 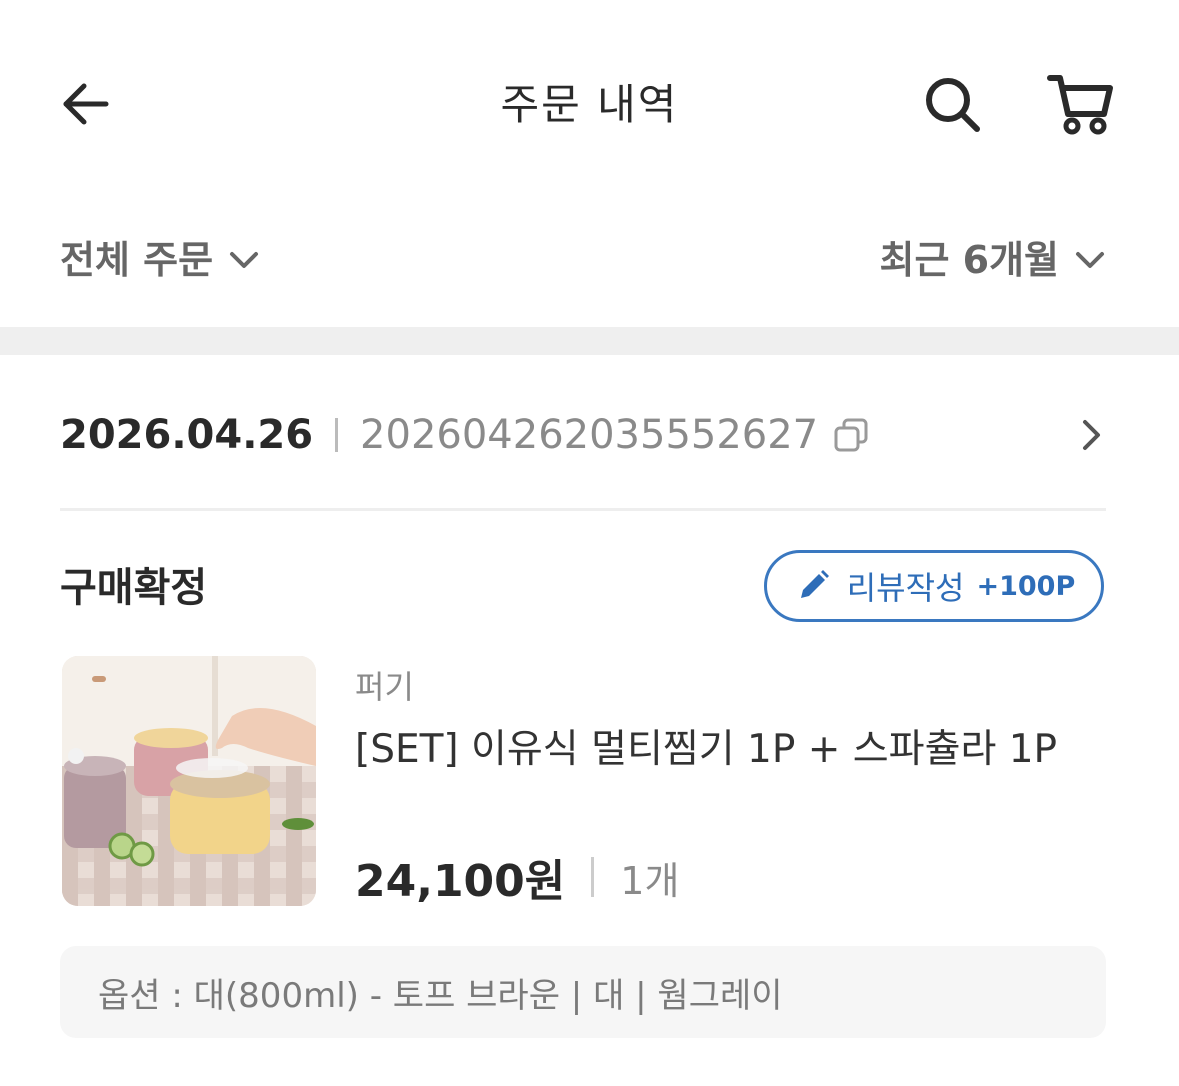 What do you see at coordinates (1091, 435) in the screenshot?
I see `chevron-right-icon` at bounding box center [1091, 435].